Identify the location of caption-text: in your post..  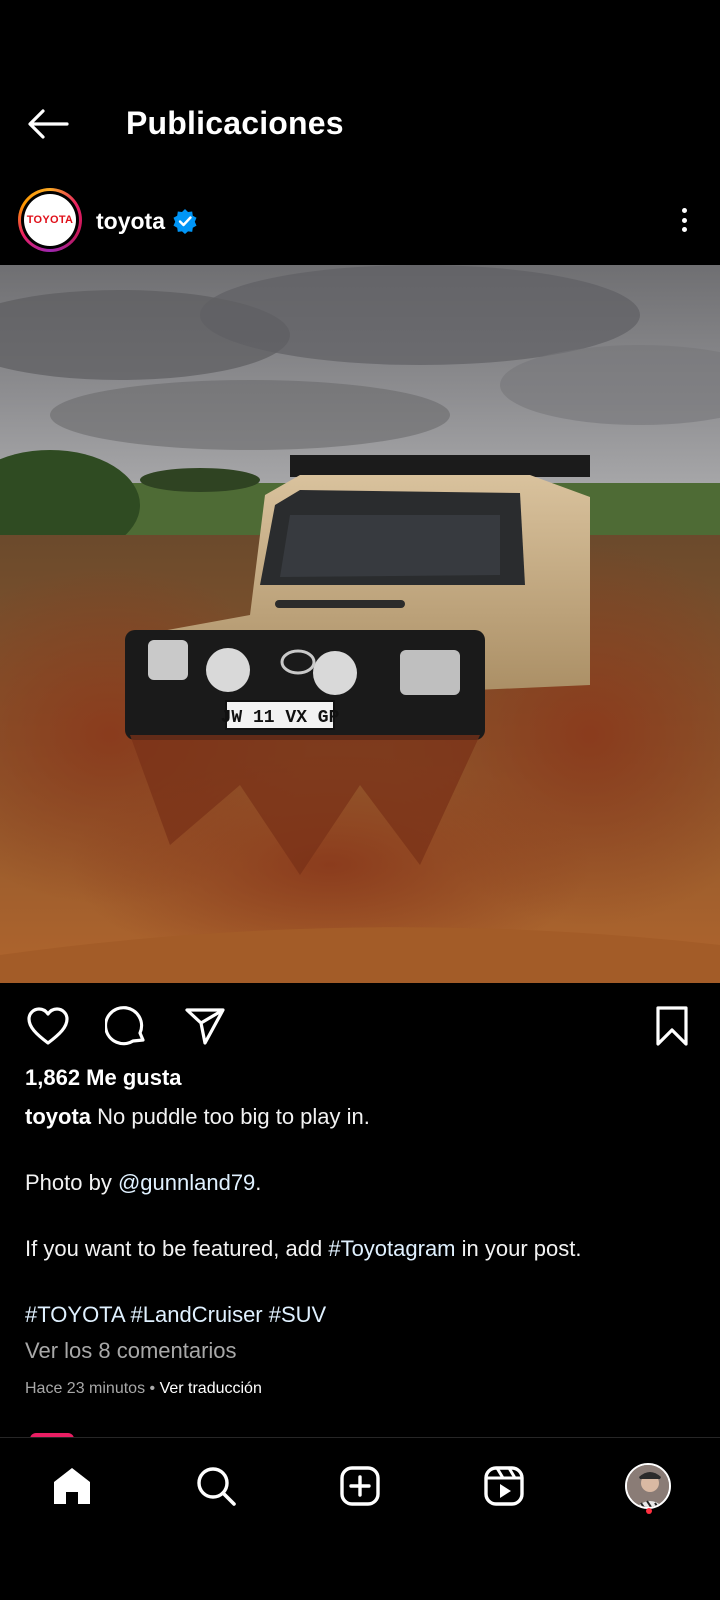
(518, 1248).